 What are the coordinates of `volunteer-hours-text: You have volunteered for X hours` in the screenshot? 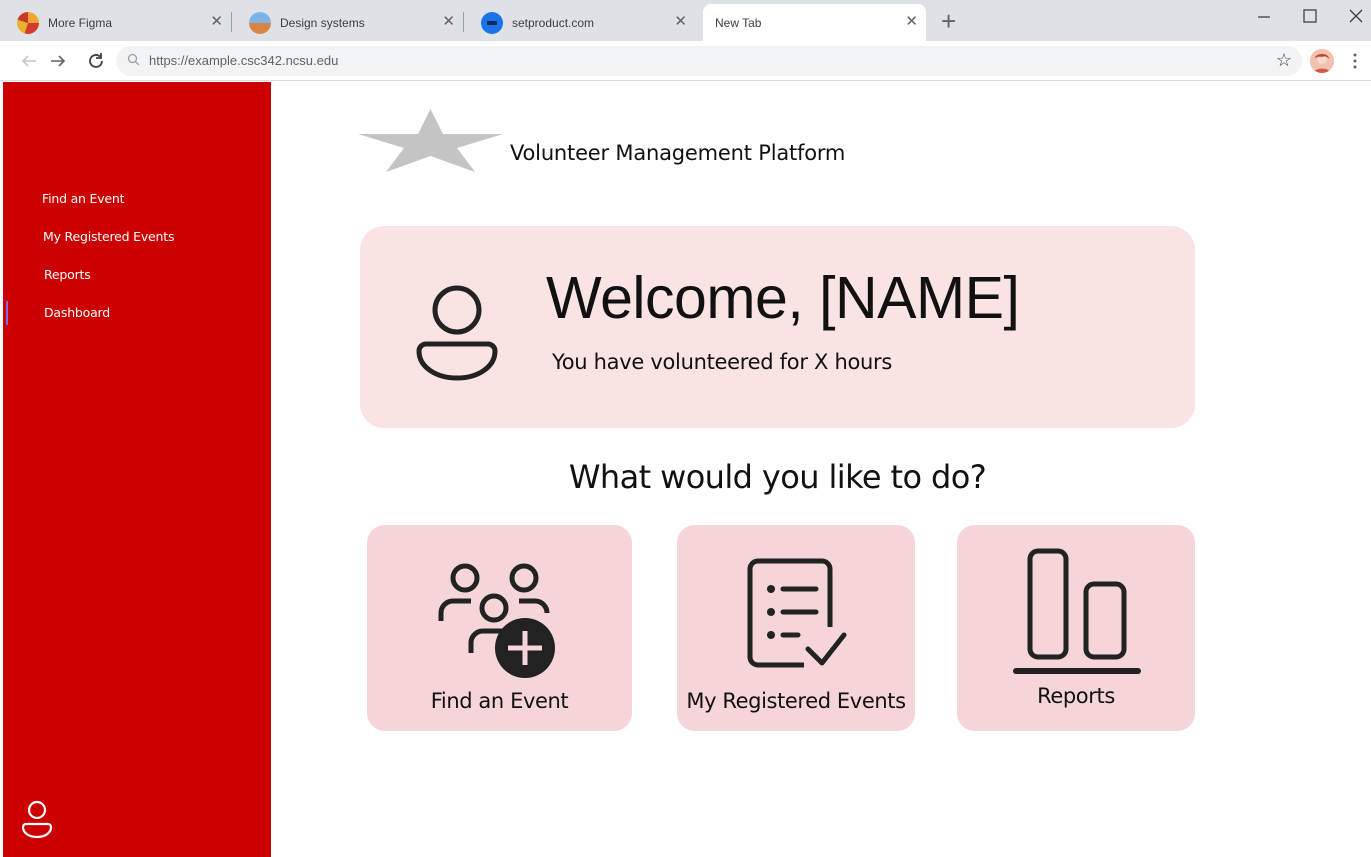 It's located at (722, 362).